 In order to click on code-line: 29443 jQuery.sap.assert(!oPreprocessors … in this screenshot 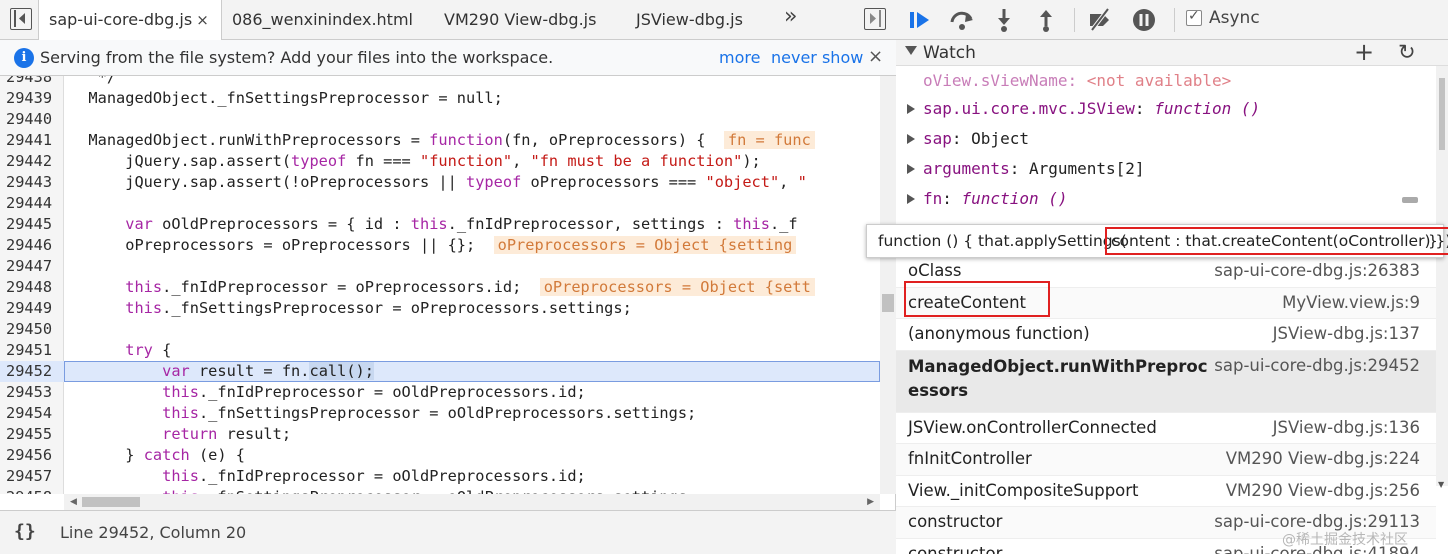, I will do `click(440, 182)`.